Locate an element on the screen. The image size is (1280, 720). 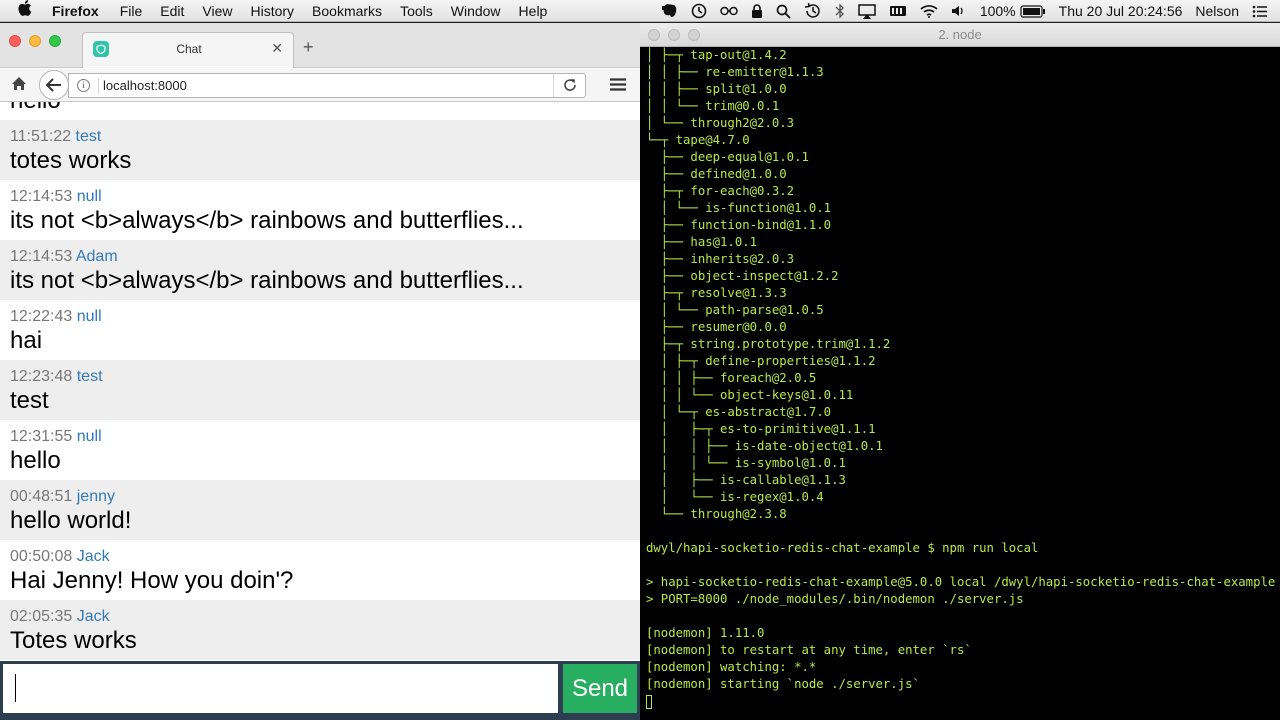
app-menu-firefox: Firefox is located at coordinates (75, 11).